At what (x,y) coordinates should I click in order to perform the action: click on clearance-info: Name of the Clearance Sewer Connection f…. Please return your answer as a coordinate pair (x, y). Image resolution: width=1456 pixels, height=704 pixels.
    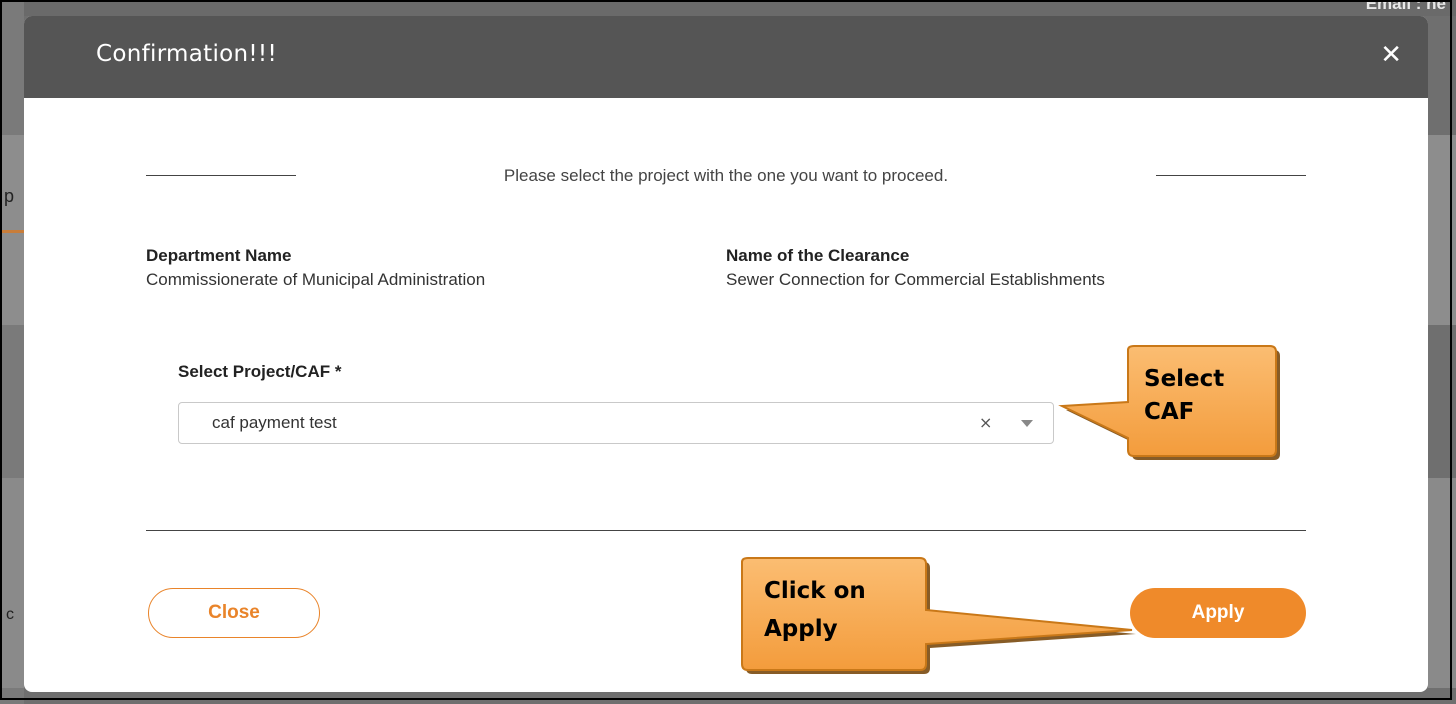
    Looking at the image, I should click on (956, 269).